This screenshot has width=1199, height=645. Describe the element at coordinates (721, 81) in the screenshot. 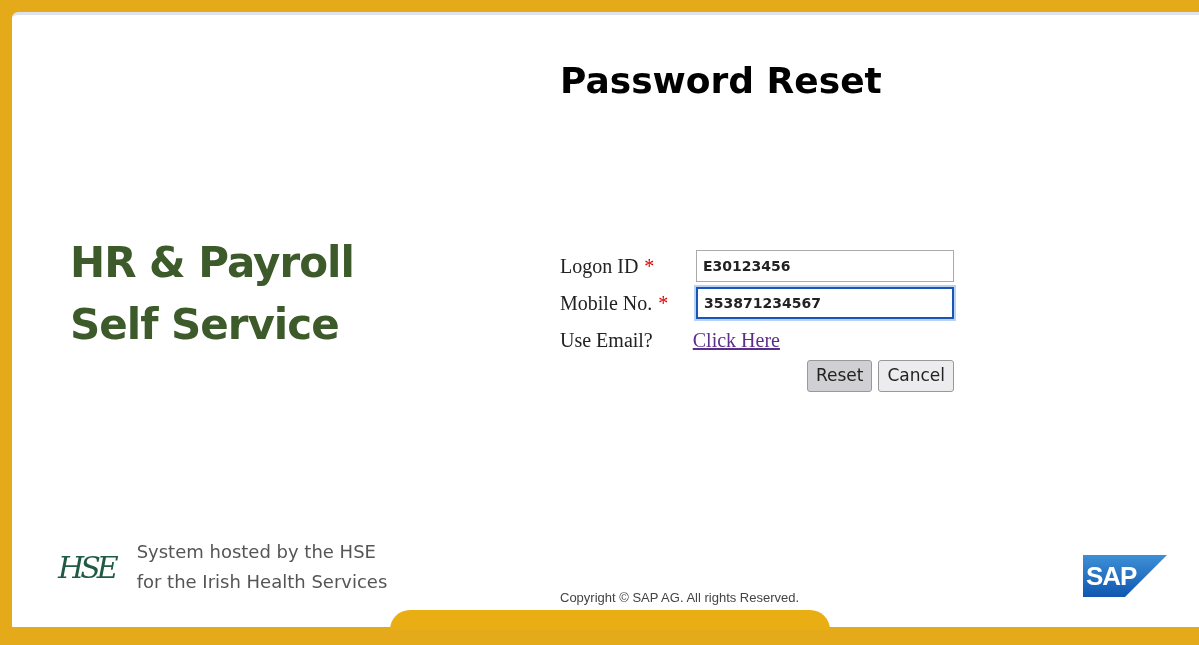

I see `page-title: Password Reset` at that location.